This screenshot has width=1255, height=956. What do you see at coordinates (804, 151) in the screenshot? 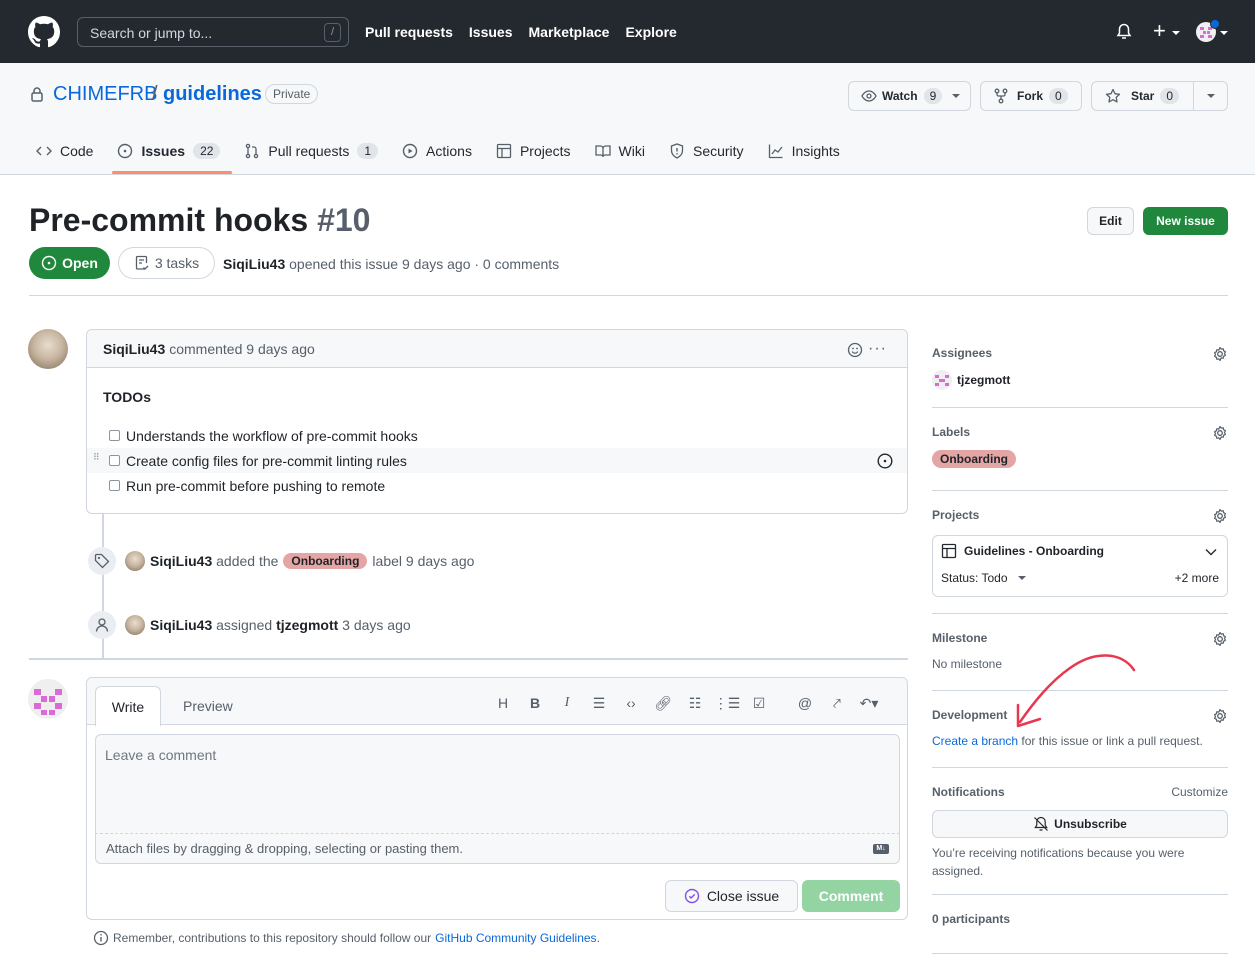
I see `tab-insights: Insights` at bounding box center [804, 151].